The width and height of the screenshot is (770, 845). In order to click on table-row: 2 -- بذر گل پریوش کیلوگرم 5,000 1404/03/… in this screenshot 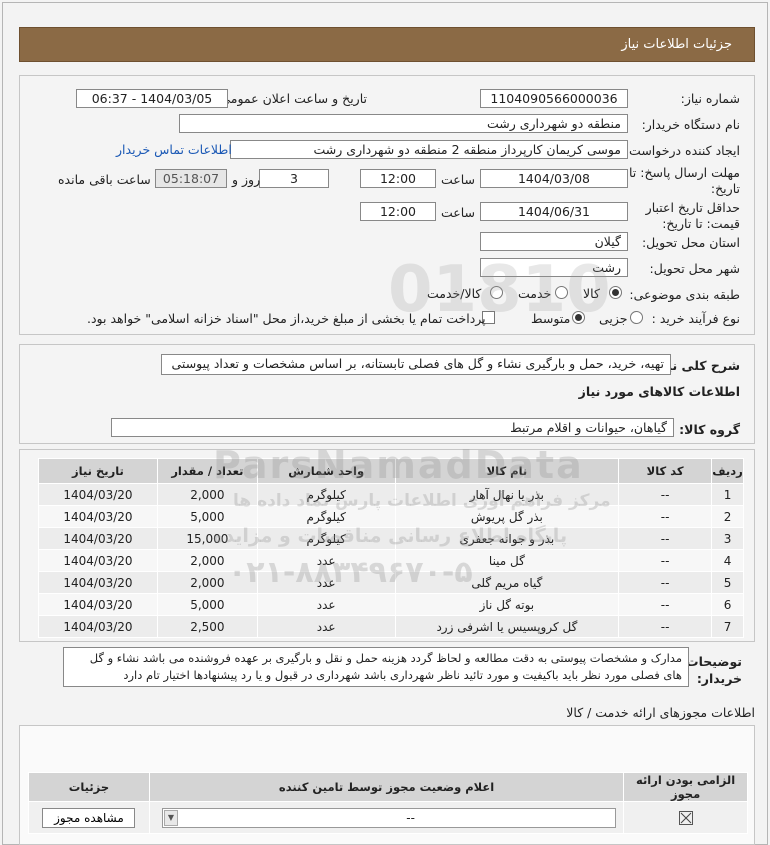, I will do `click(391, 516)`.